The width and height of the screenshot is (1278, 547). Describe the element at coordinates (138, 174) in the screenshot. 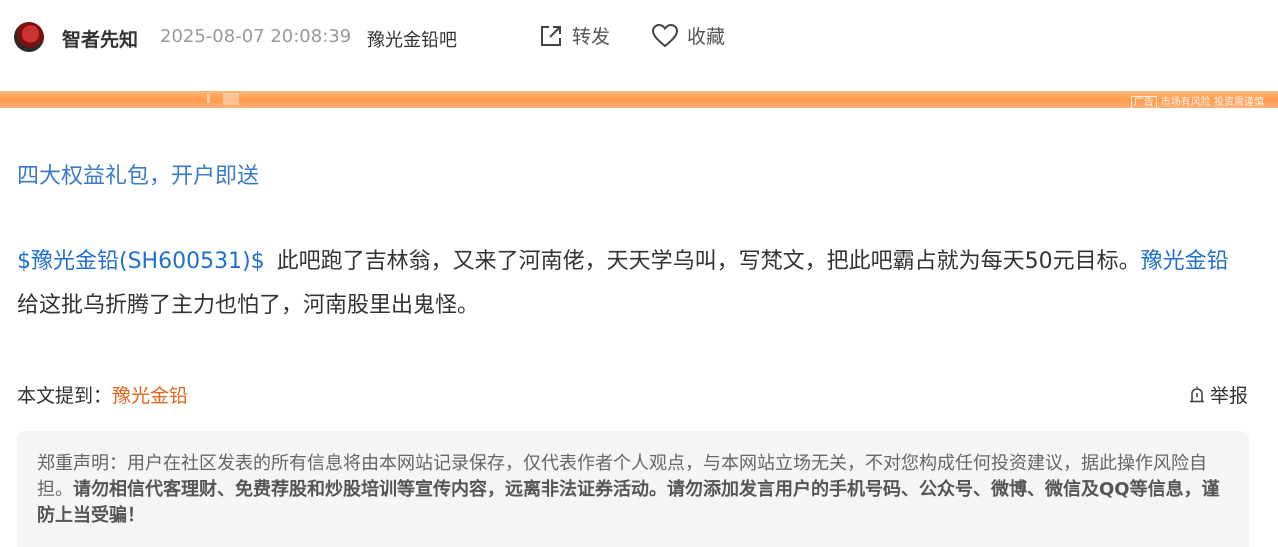

I see `promo-link: 四大权益礼包，开户即送` at that location.